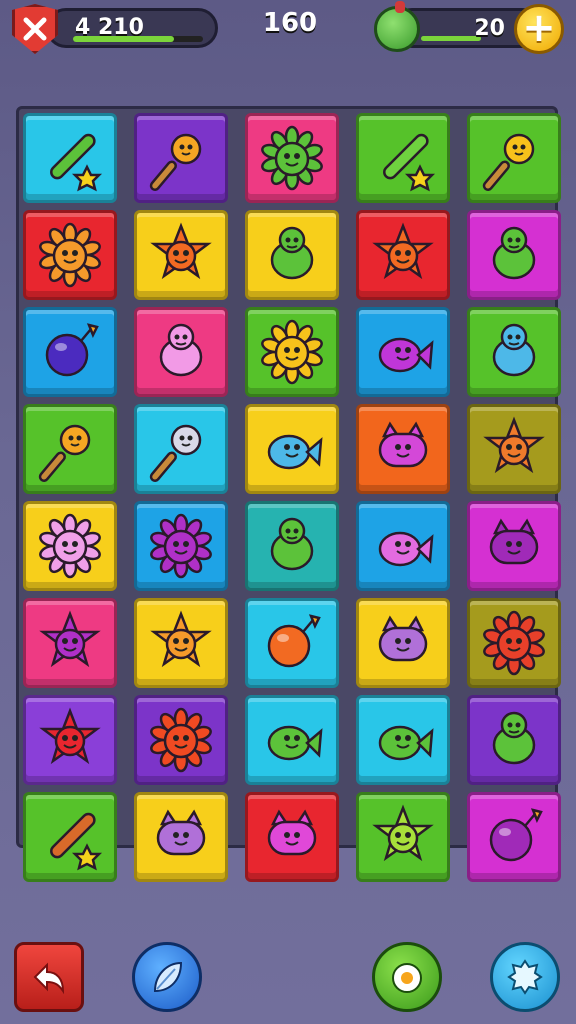 The image size is (576, 1024). I want to click on top-hud: 4 210 160 20 +, so click(288, 35).